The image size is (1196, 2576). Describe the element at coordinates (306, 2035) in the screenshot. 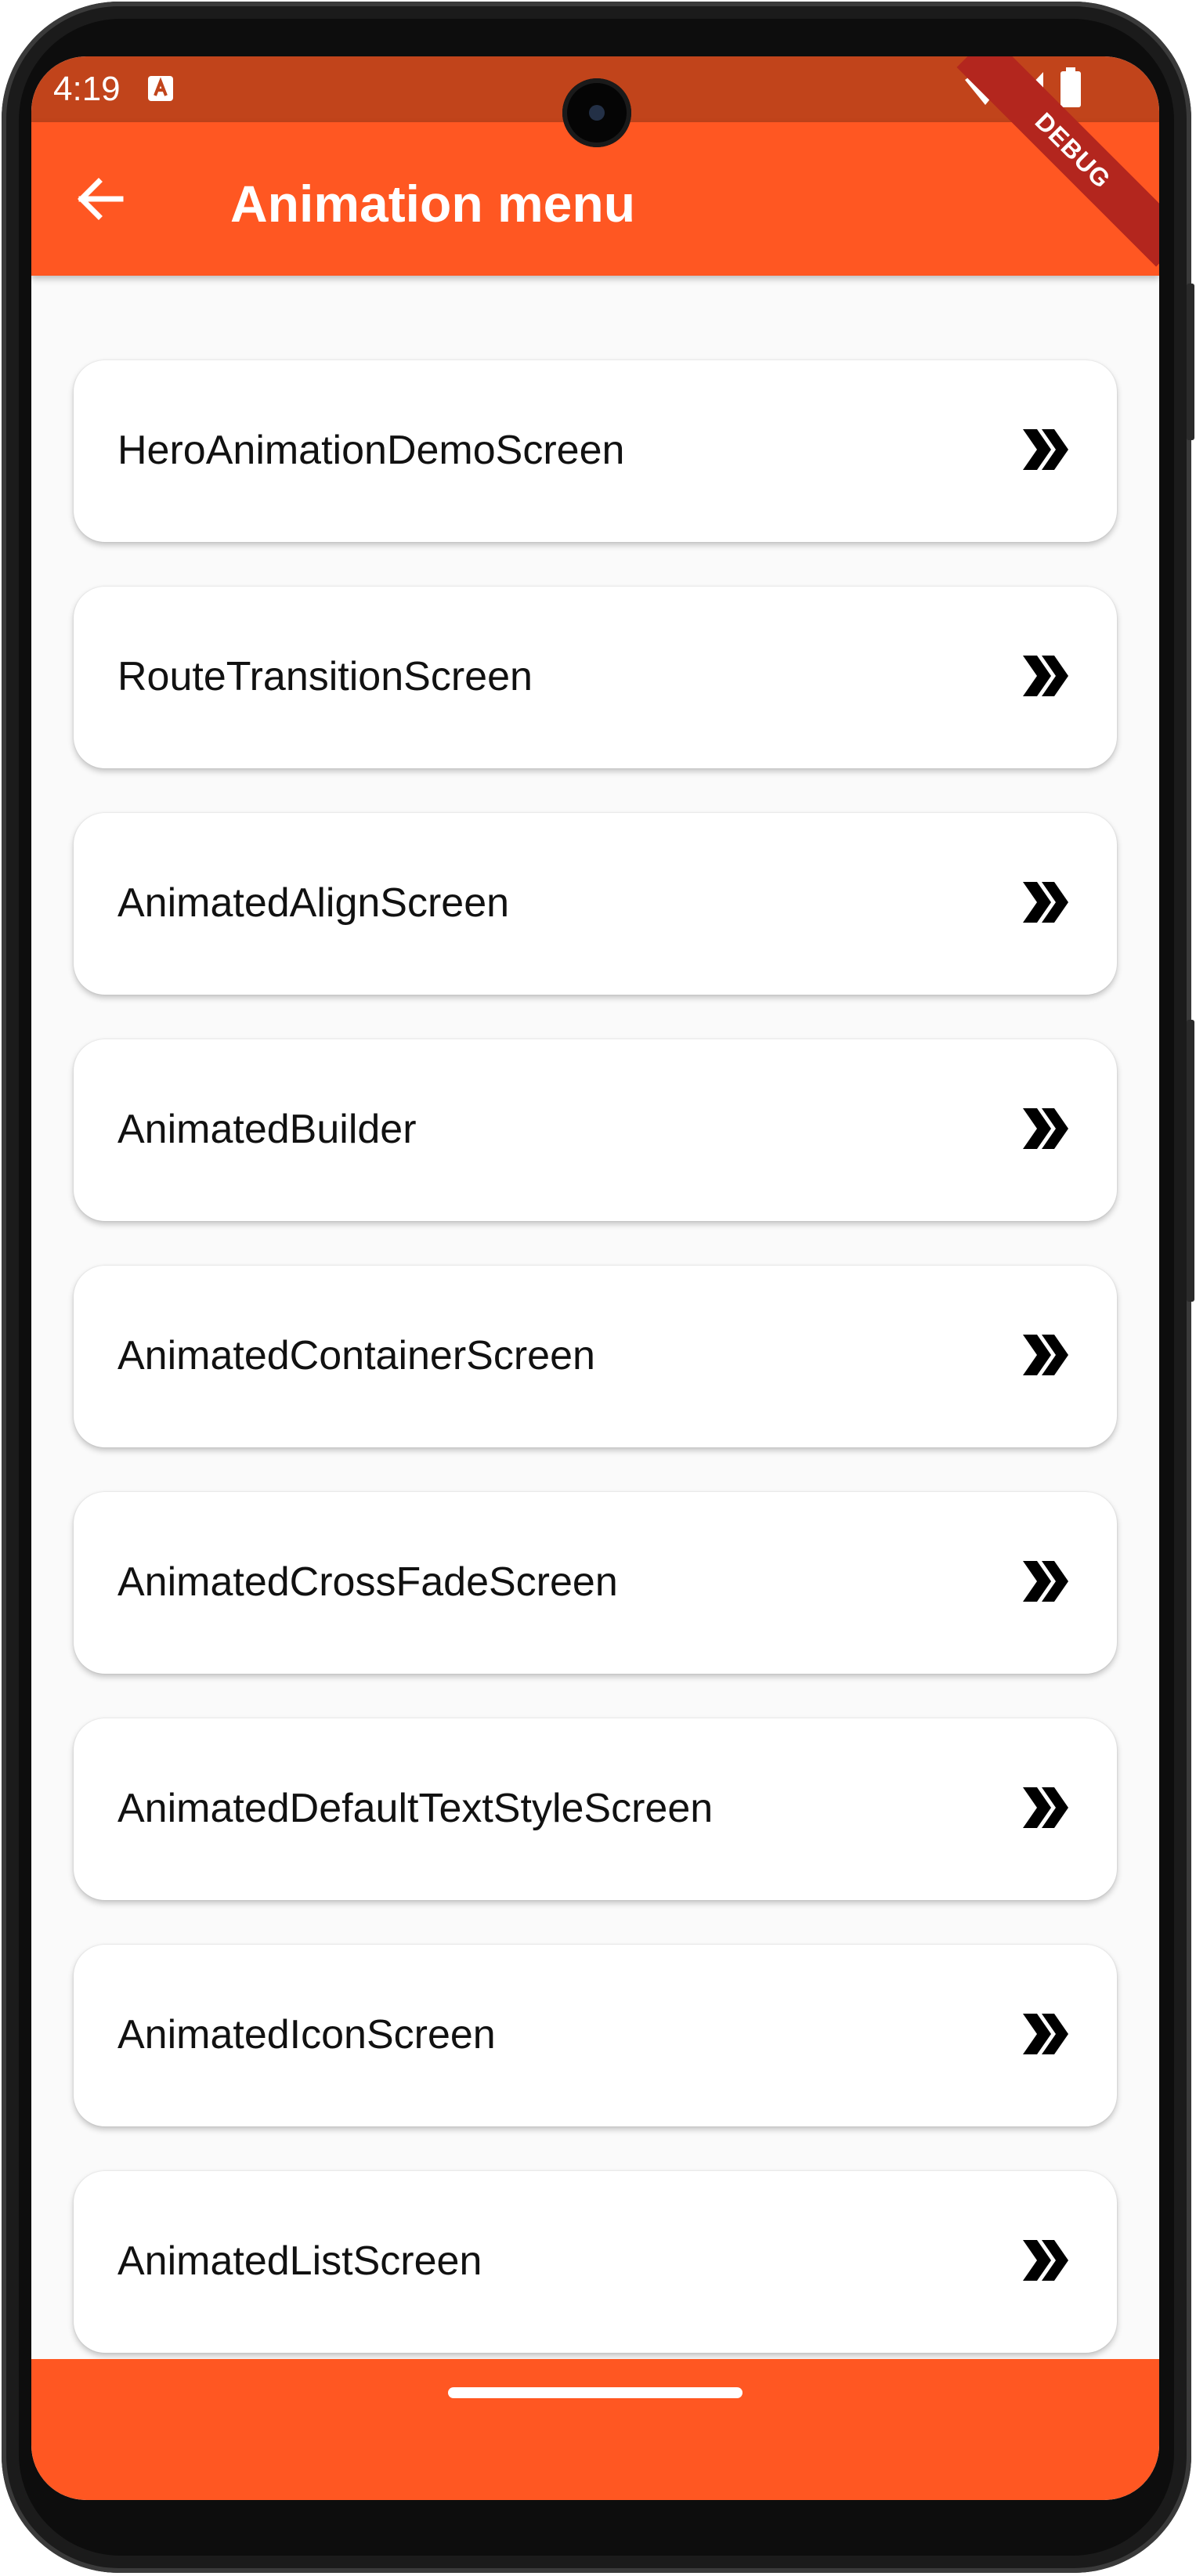

I see `menu-item-label: AnimatedIconScreen` at that location.